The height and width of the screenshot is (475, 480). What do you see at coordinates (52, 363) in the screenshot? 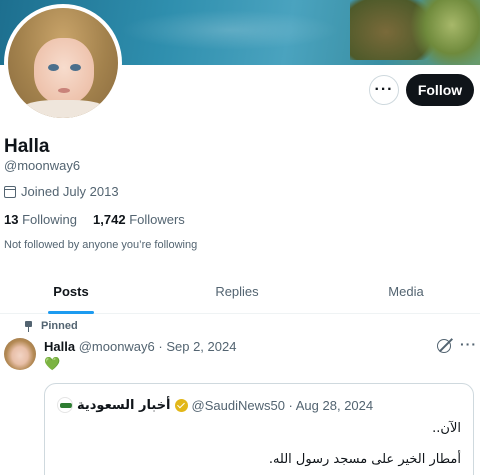
I see `post-content: 💚` at bounding box center [52, 363].